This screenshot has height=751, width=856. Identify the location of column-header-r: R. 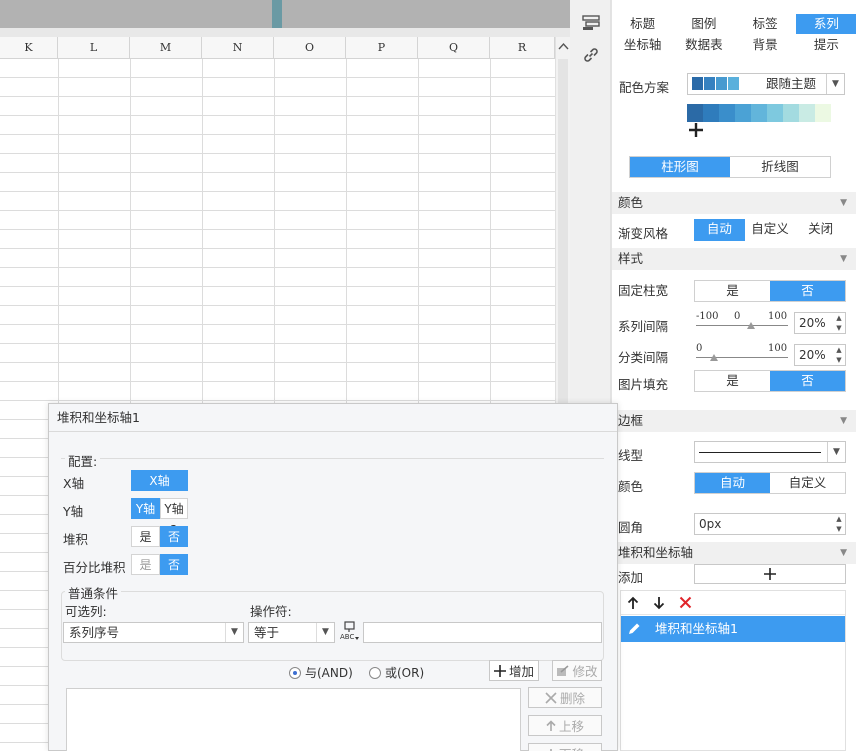
(522, 48).